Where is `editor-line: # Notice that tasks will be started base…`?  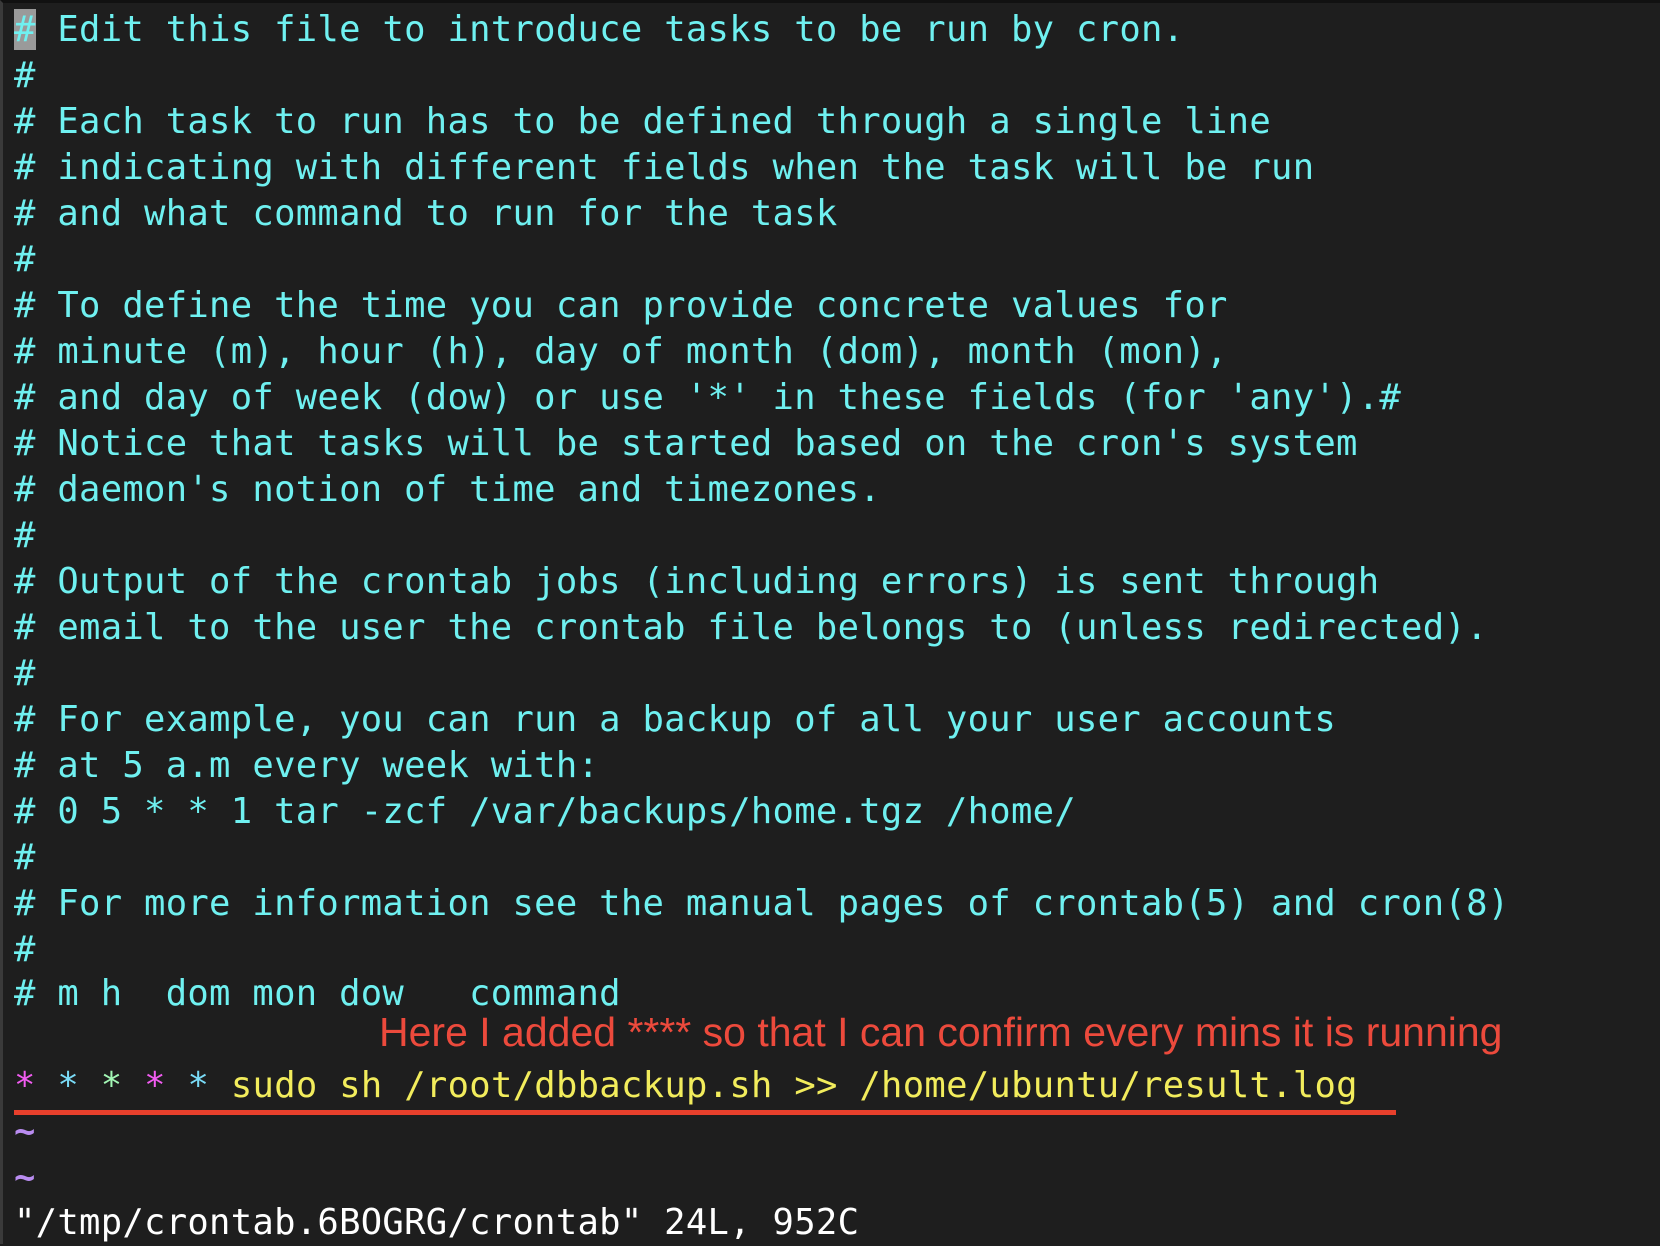 editor-line: # Notice that tasks will be started base… is located at coordinates (686, 444).